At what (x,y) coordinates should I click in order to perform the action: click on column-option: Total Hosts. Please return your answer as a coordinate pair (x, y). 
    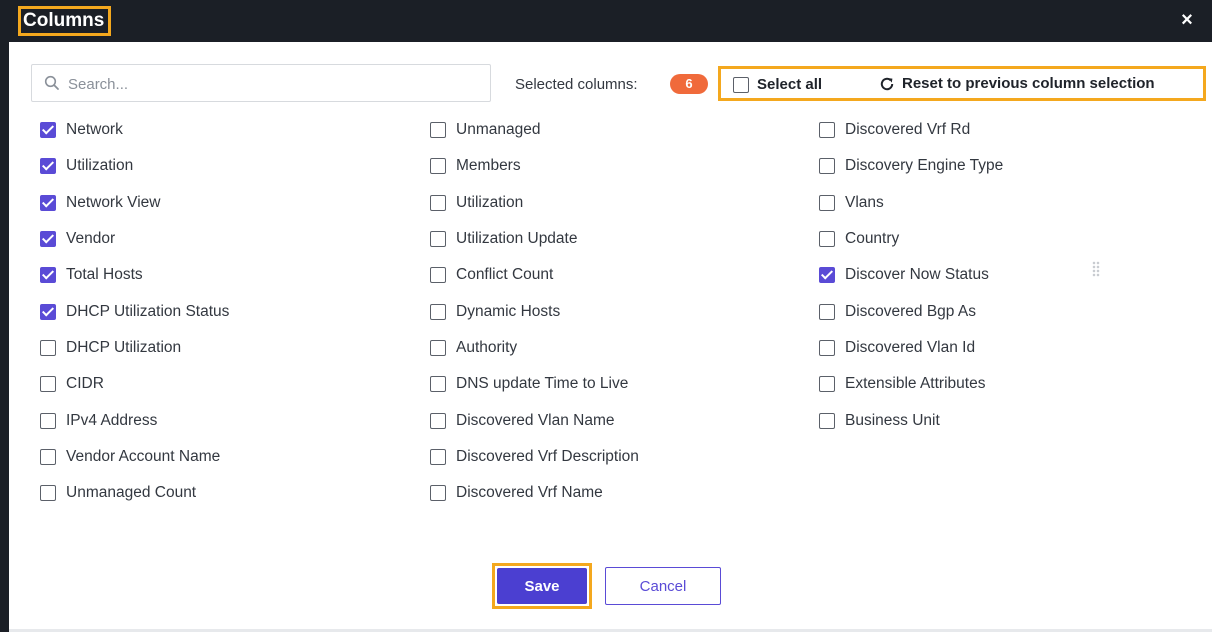
    Looking at the image, I should click on (134, 275).